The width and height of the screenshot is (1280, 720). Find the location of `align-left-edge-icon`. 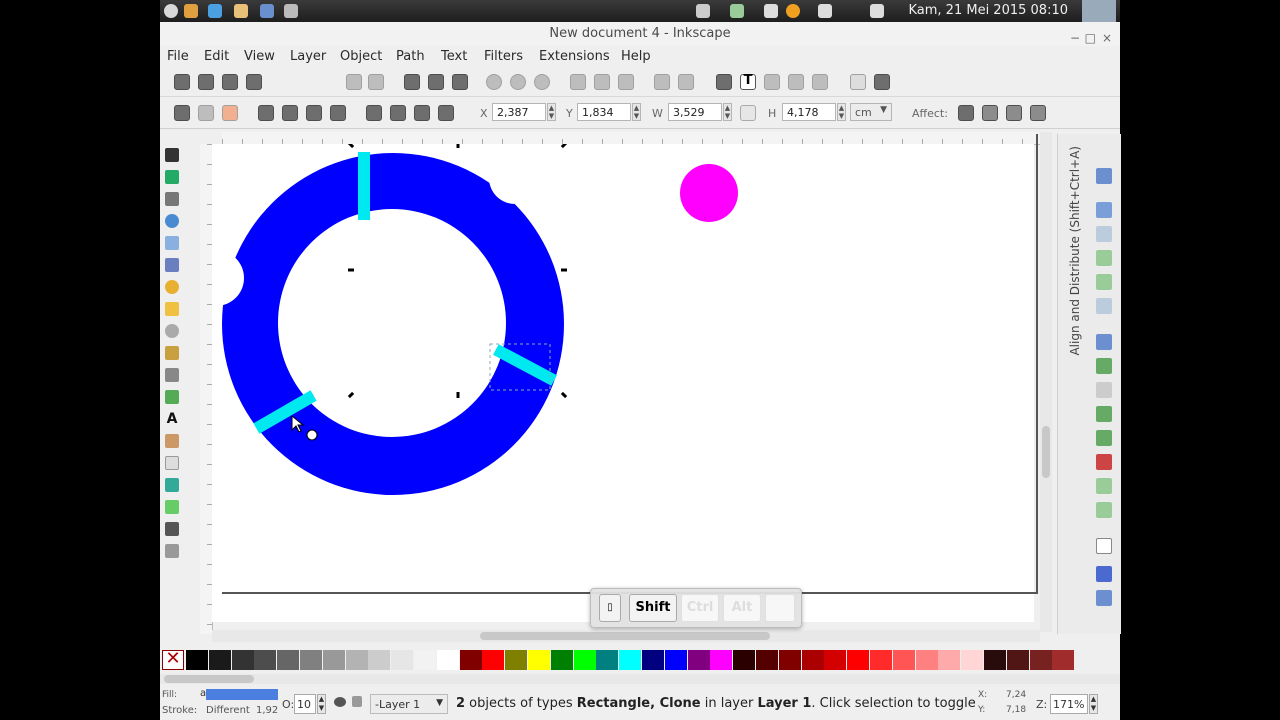

align-left-edge-icon is located at coordinates (1104, 210).